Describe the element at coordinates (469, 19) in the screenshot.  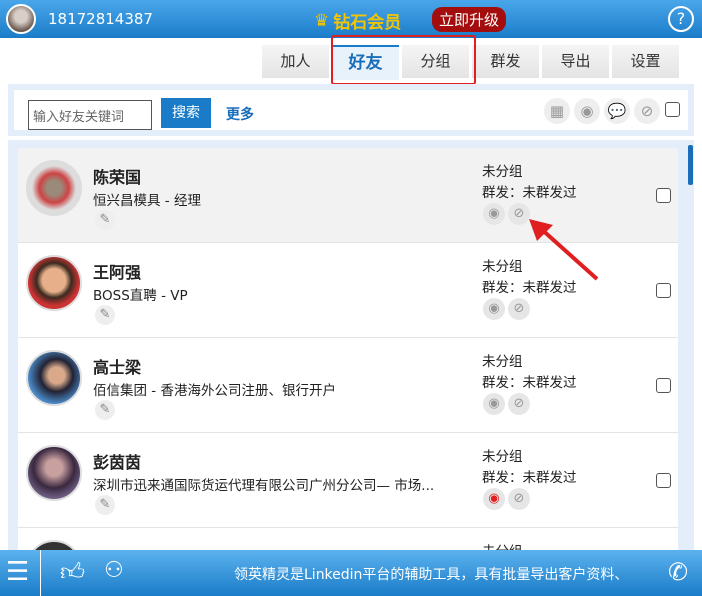
I see `upgrade-button: 立即升级` at that location.